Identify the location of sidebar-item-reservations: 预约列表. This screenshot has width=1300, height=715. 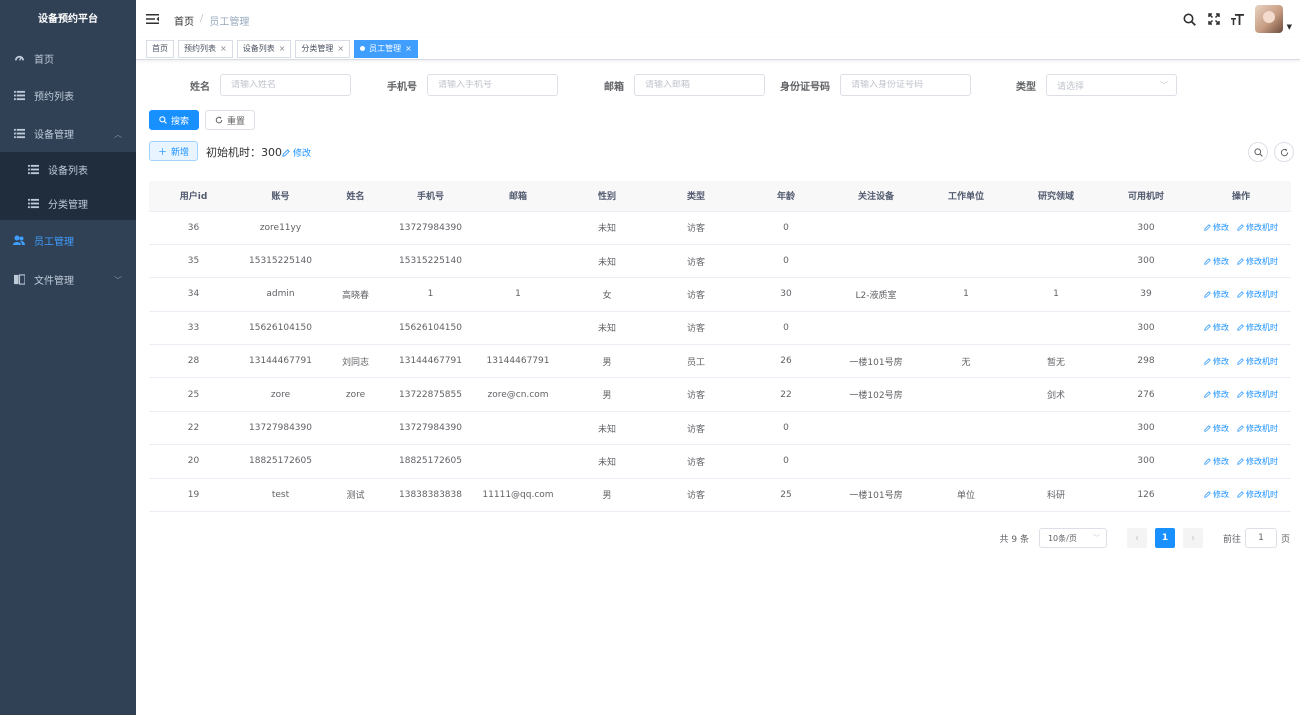
(68, 95).